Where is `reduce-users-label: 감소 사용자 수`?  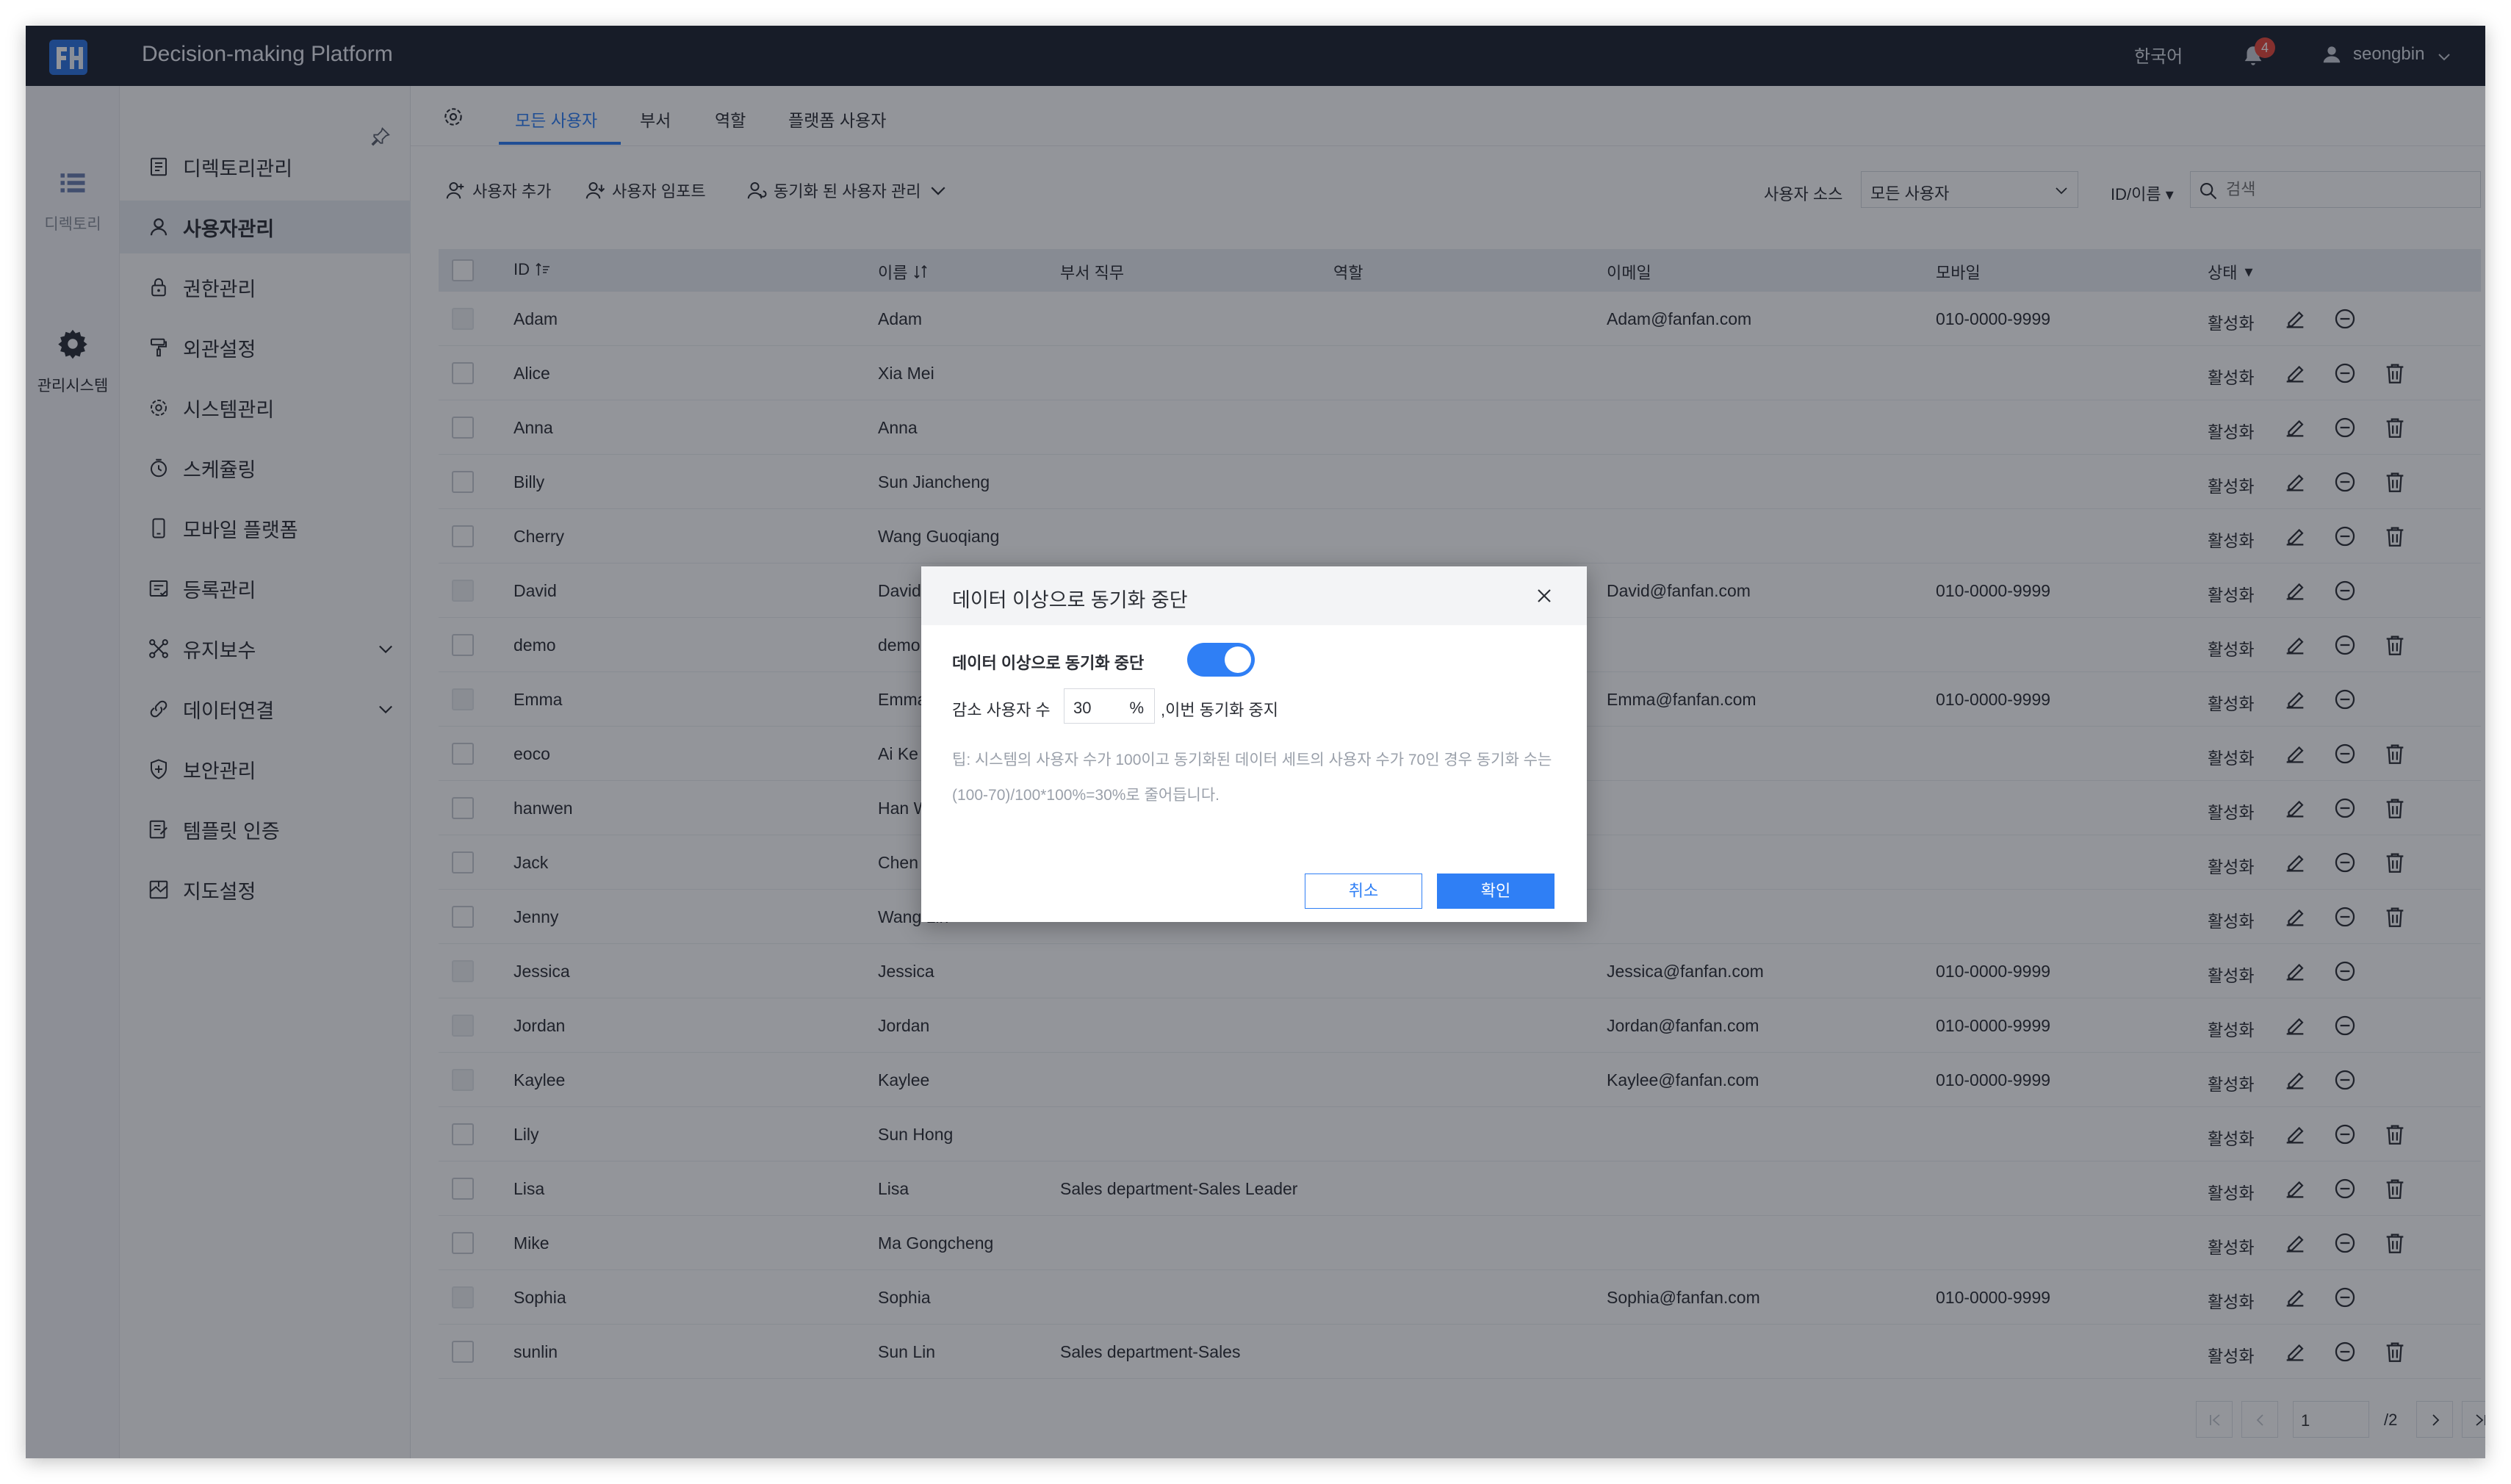 reduce-users-label: 감소 사용자 수 is located at coordinates (1001, 710).